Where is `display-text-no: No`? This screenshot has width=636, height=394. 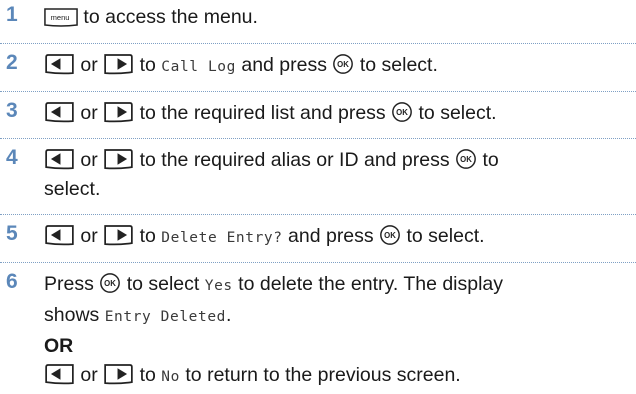 display-text-no: No is located at coordinates (170, 377).